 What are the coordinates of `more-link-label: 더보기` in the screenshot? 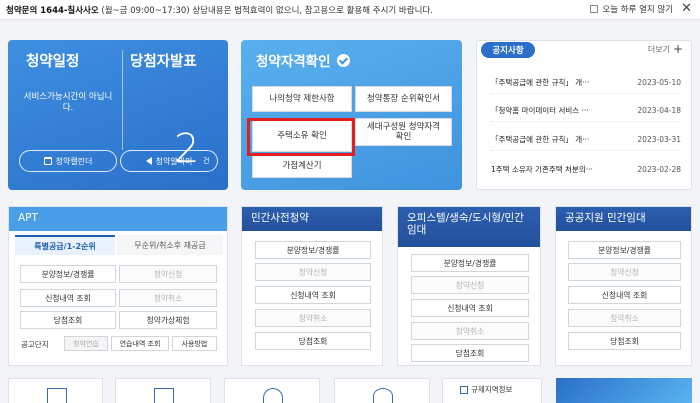 It's located at (658, 49).